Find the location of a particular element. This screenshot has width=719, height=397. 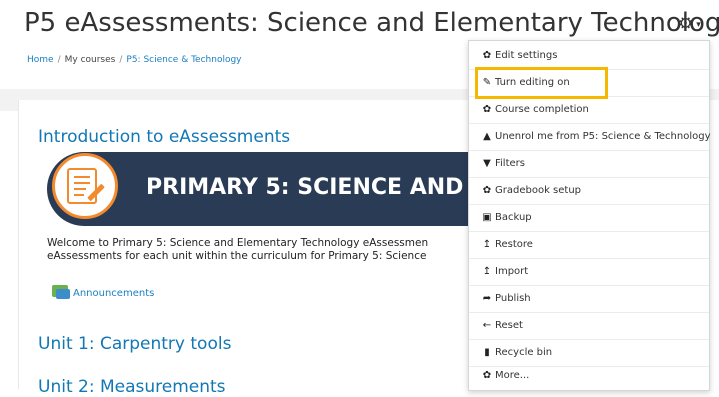

menu-item-label: Edit settings is located at coordinates (526, 55).